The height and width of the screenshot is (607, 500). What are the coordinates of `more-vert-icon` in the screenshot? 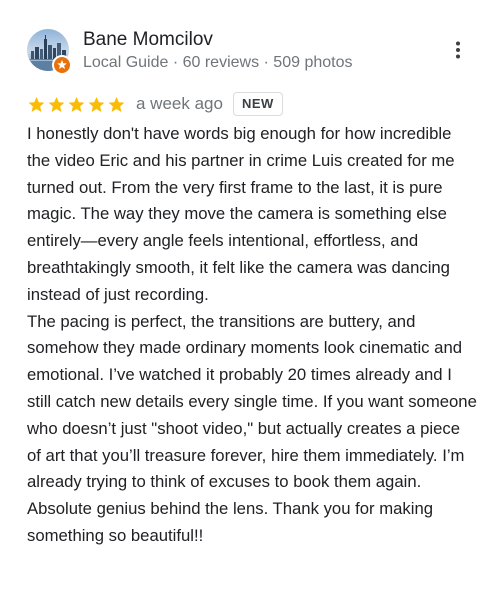 It's located at (458, 50).